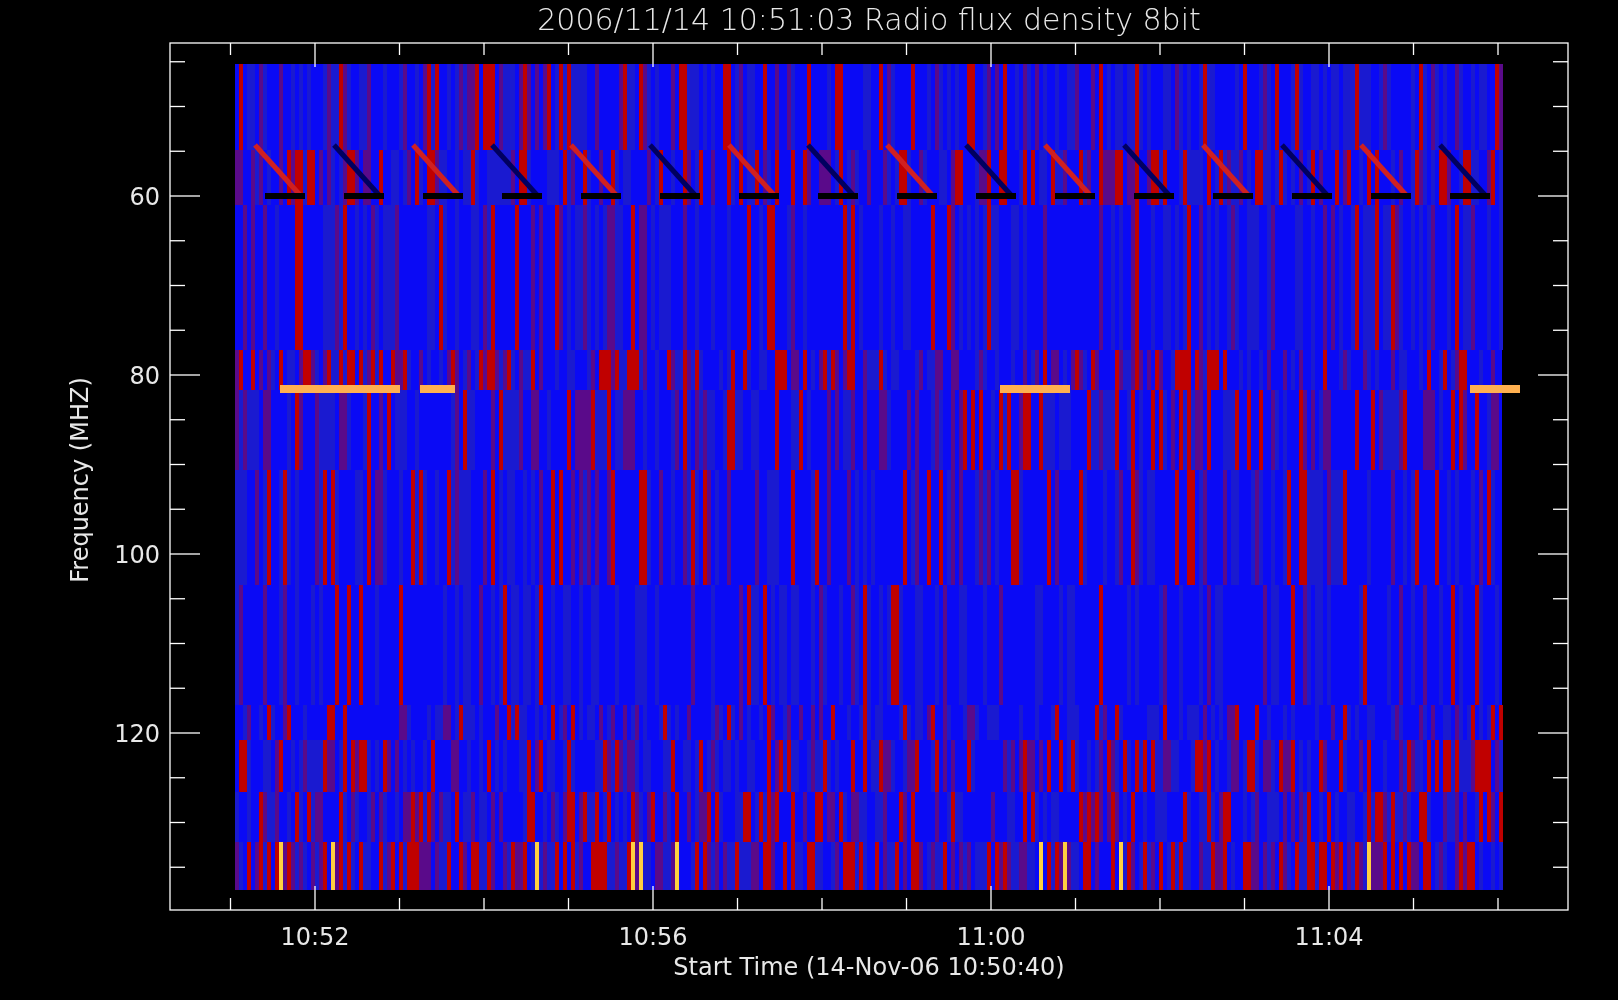 The image size is (1618, 1000). What do you see at coordinates (315, 937) in the screenshot?
I see `x-tick-label: 10:52` at bounding box center [315, 937].